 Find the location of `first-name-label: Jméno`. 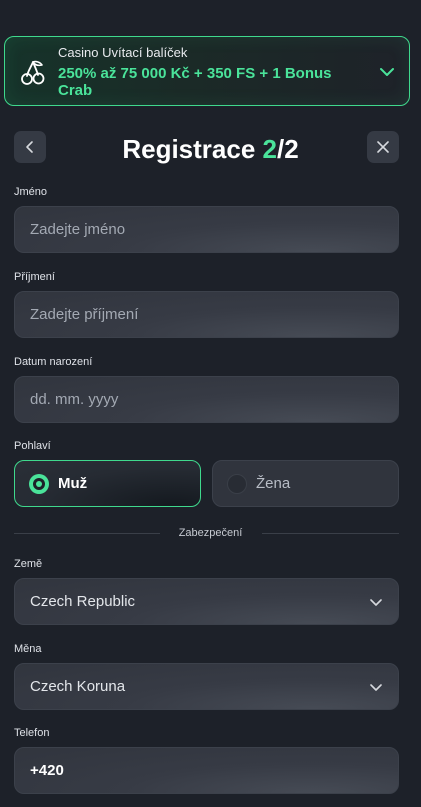

first-name-label: Jméno is located at coordinates (31, 192).